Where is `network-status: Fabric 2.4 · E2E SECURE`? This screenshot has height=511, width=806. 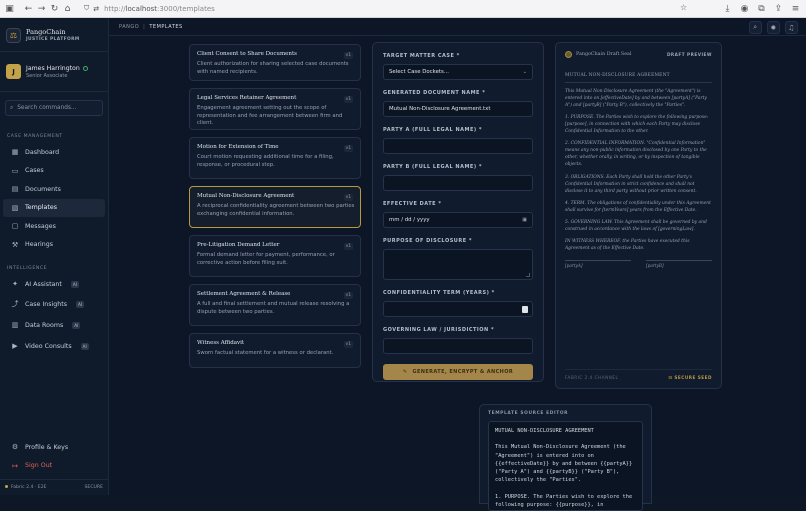 network-status: Fabric 2.4 · E2E SECURE is located at coordinates (54, 487).